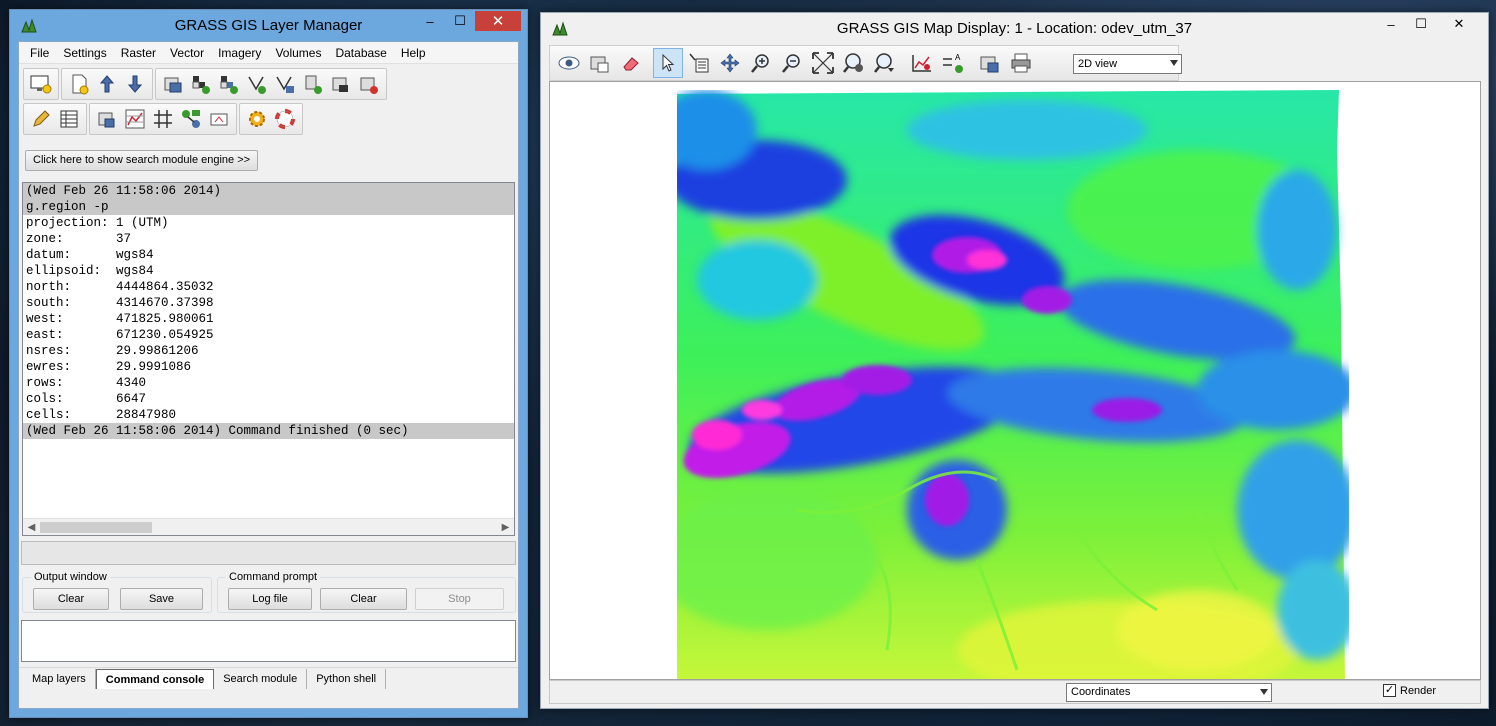  I want to click on add-vector-icon, so click(257, 84).